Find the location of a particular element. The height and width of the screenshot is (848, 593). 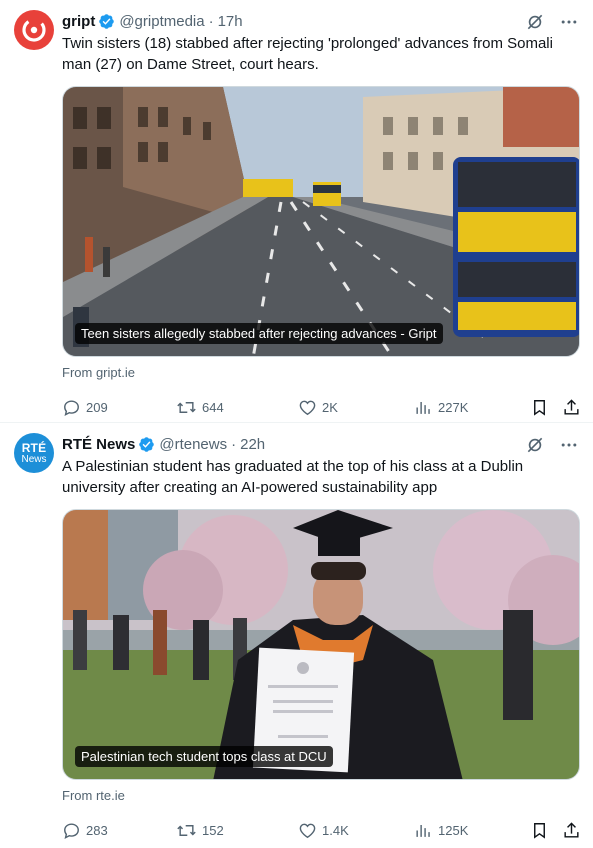

reply-button: 209 is located at coordinates (85, 407).